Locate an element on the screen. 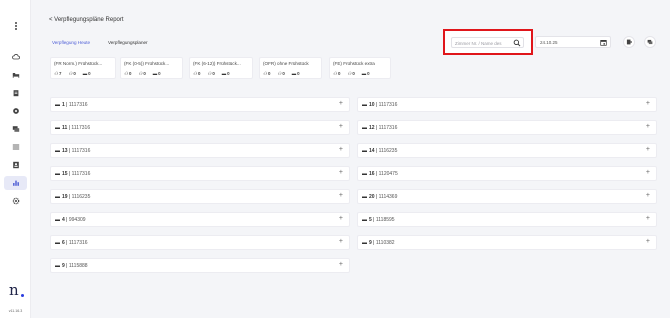 This screenshot has width=670, height=318. room-number: 4 is located at coordinates (63, 220).